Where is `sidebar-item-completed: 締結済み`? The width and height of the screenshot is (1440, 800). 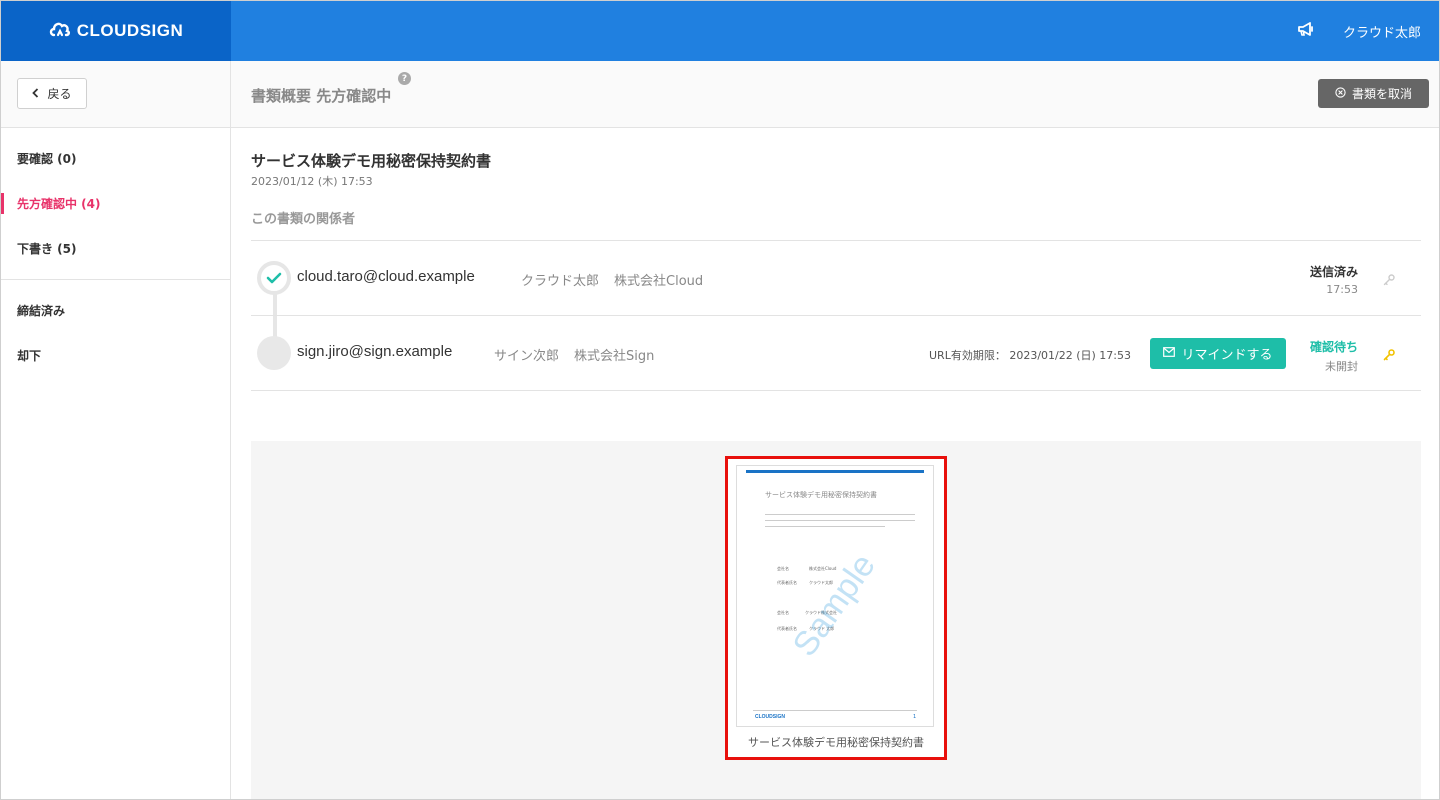 sidebar-item-completed: 締結済み is located at coordinates (115, 310).